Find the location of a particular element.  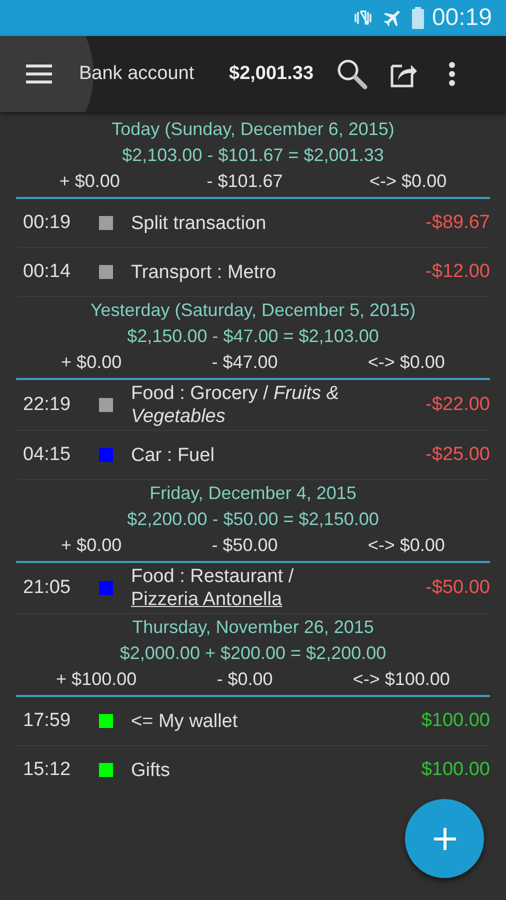

transaction-description: Split transaction is located at coordinates (199, 223).